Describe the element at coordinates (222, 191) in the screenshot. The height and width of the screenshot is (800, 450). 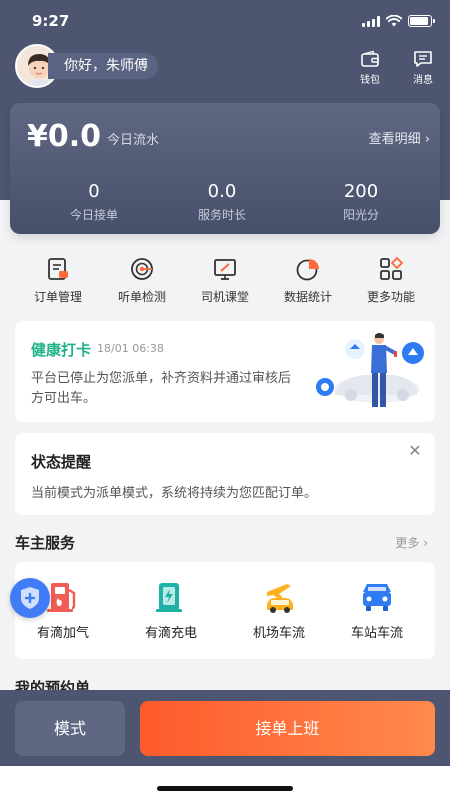
I see `stat-value: 0.0` at that location.